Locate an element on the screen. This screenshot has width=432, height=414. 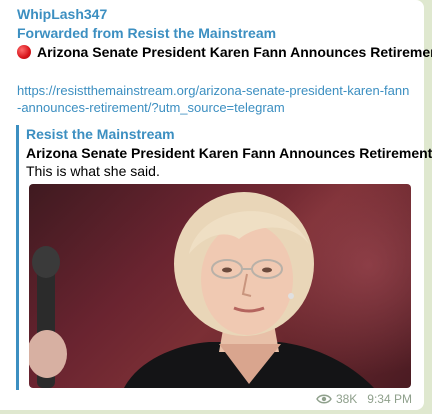
message-meta: 38K 9:34 PM is located at coordinates (364, 399).